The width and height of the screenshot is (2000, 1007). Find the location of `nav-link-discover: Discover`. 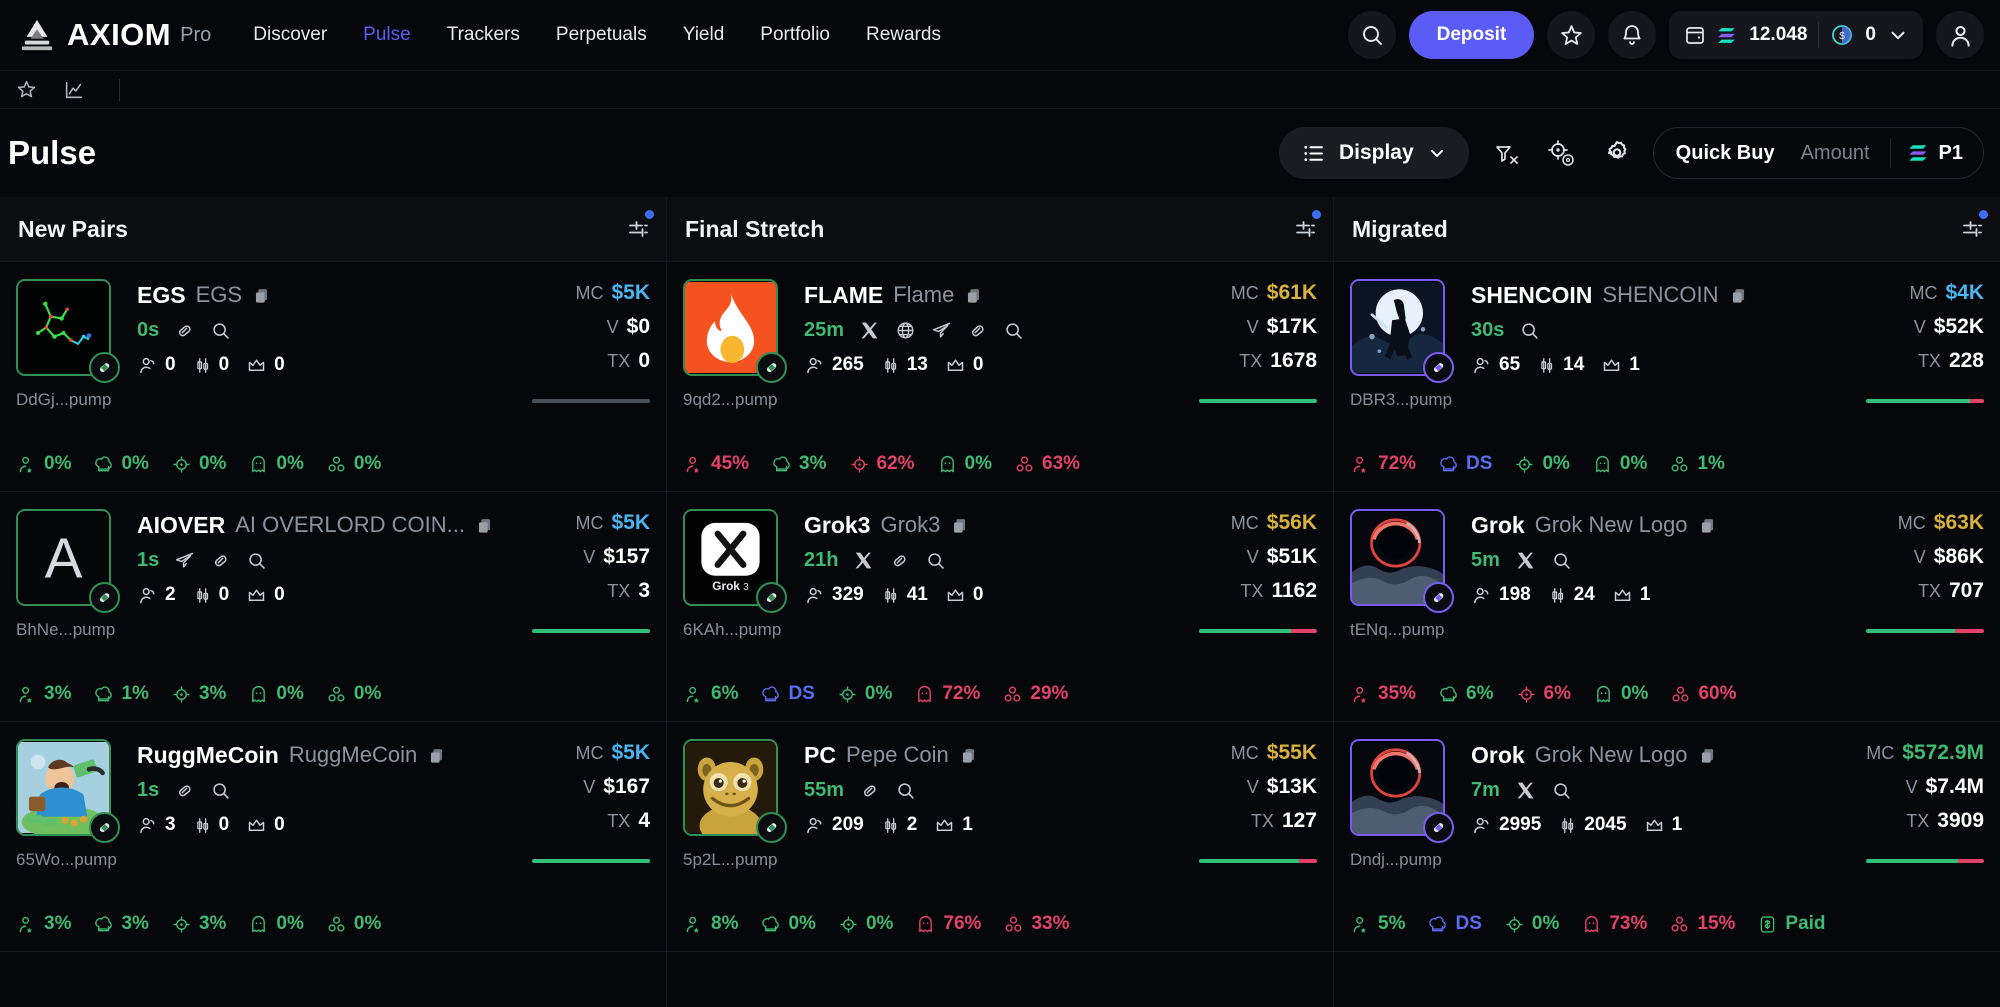

nav-link-discover: Discover is located at coordinates (290, 35).